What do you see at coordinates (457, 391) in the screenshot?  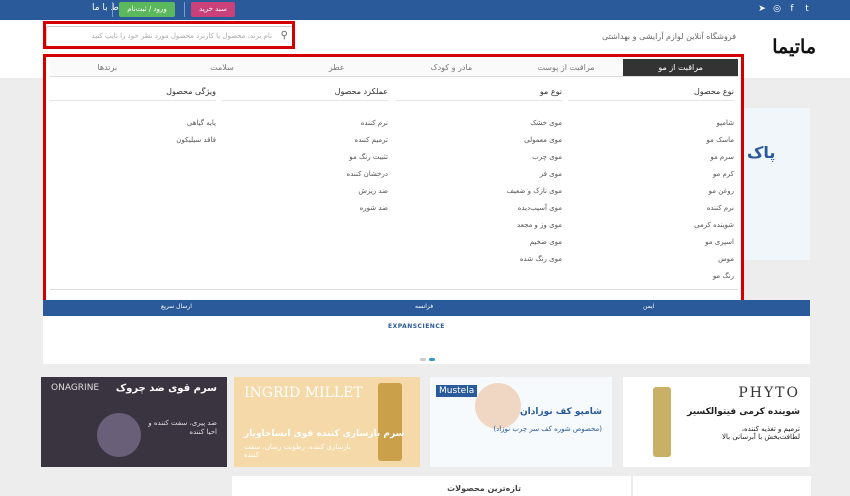 I see `ad-brand: Mustela` at bounding box center [457, 391].